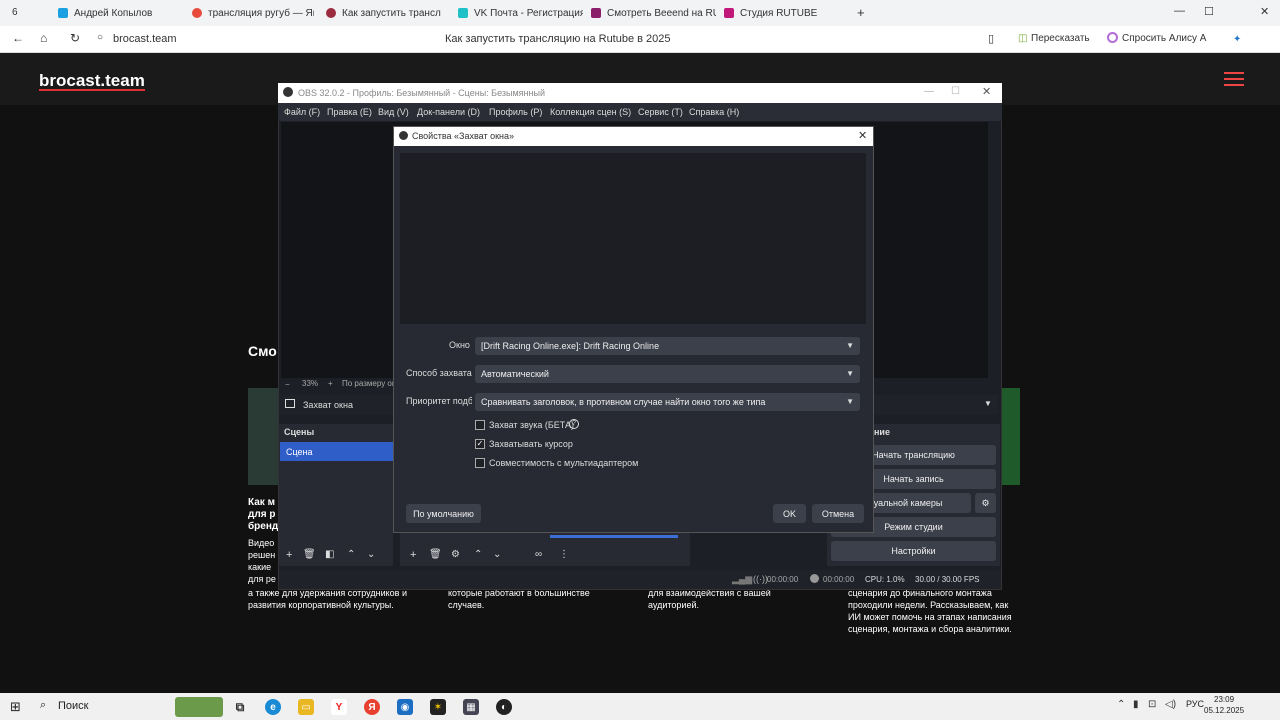 The width and height of the screenshot is (1280, 720). Describe the element at coordinates (273, 707) in the screenshot. I see `edge-icon: e` at that location.